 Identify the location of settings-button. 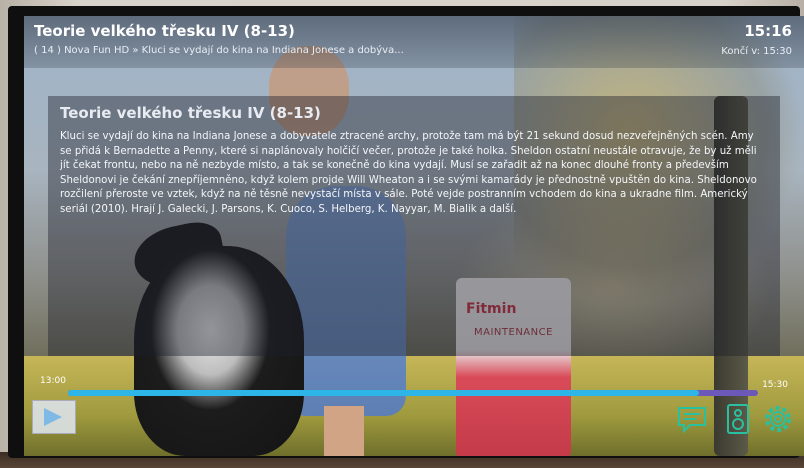
(778, 419).